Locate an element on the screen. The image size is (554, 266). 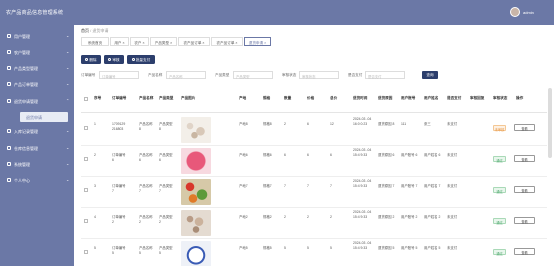
tab-orders-a: 农产品订单 × is located at coordinates (194, 41).